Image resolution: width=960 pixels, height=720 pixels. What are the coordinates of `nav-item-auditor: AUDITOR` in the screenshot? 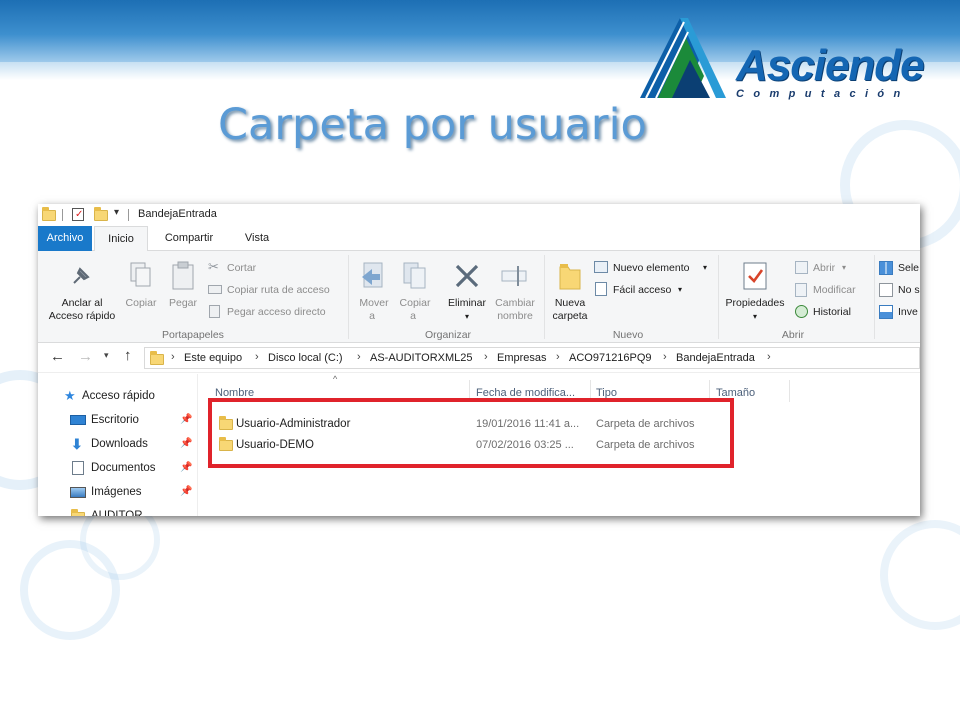 It's located at (133, 511).